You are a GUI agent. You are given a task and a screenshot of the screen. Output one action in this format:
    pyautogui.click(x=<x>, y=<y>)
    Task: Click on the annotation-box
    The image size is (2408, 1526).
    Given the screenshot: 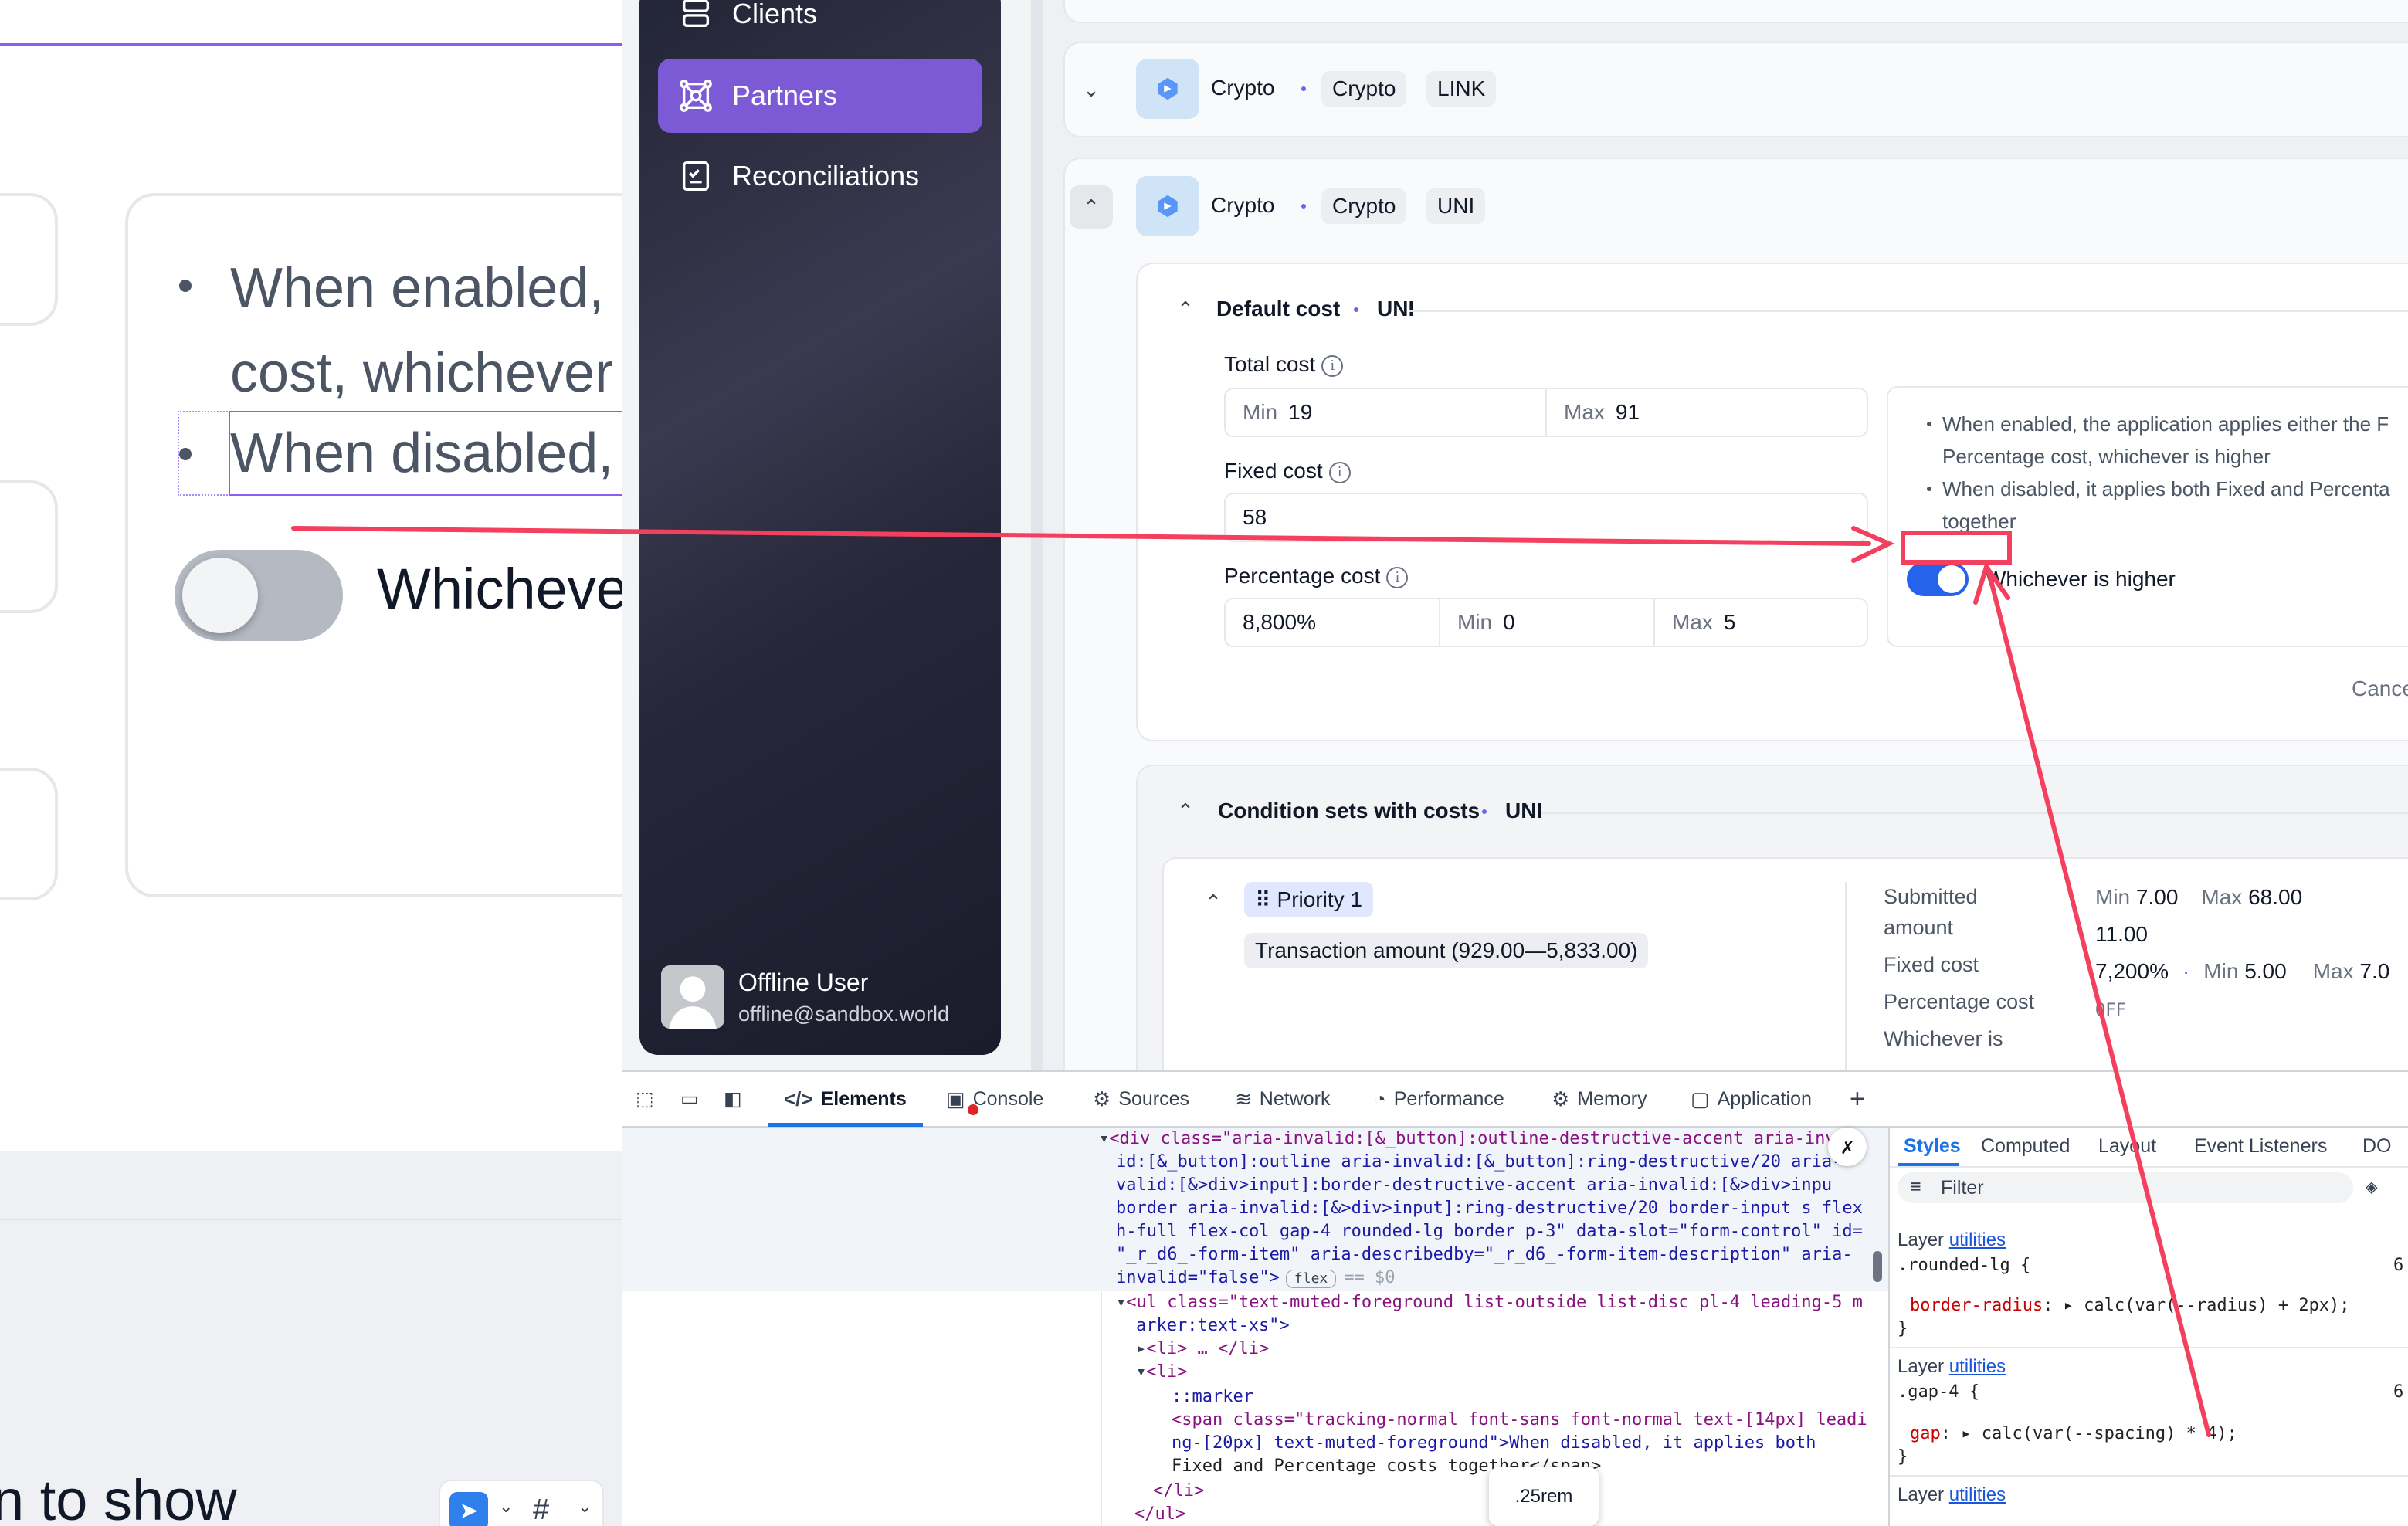 What is the action you would take?
    pyautogui.click(x=1956, y=548)
    